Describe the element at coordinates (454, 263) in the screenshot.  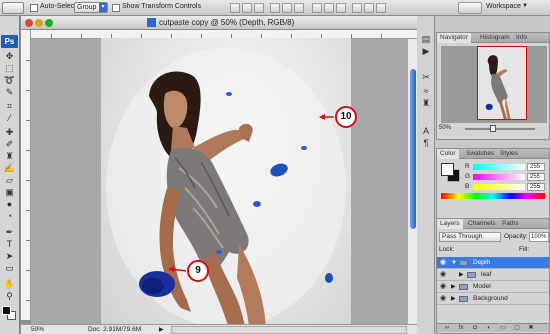
I see `disclosure-triangle-icon: ▼` at that location.